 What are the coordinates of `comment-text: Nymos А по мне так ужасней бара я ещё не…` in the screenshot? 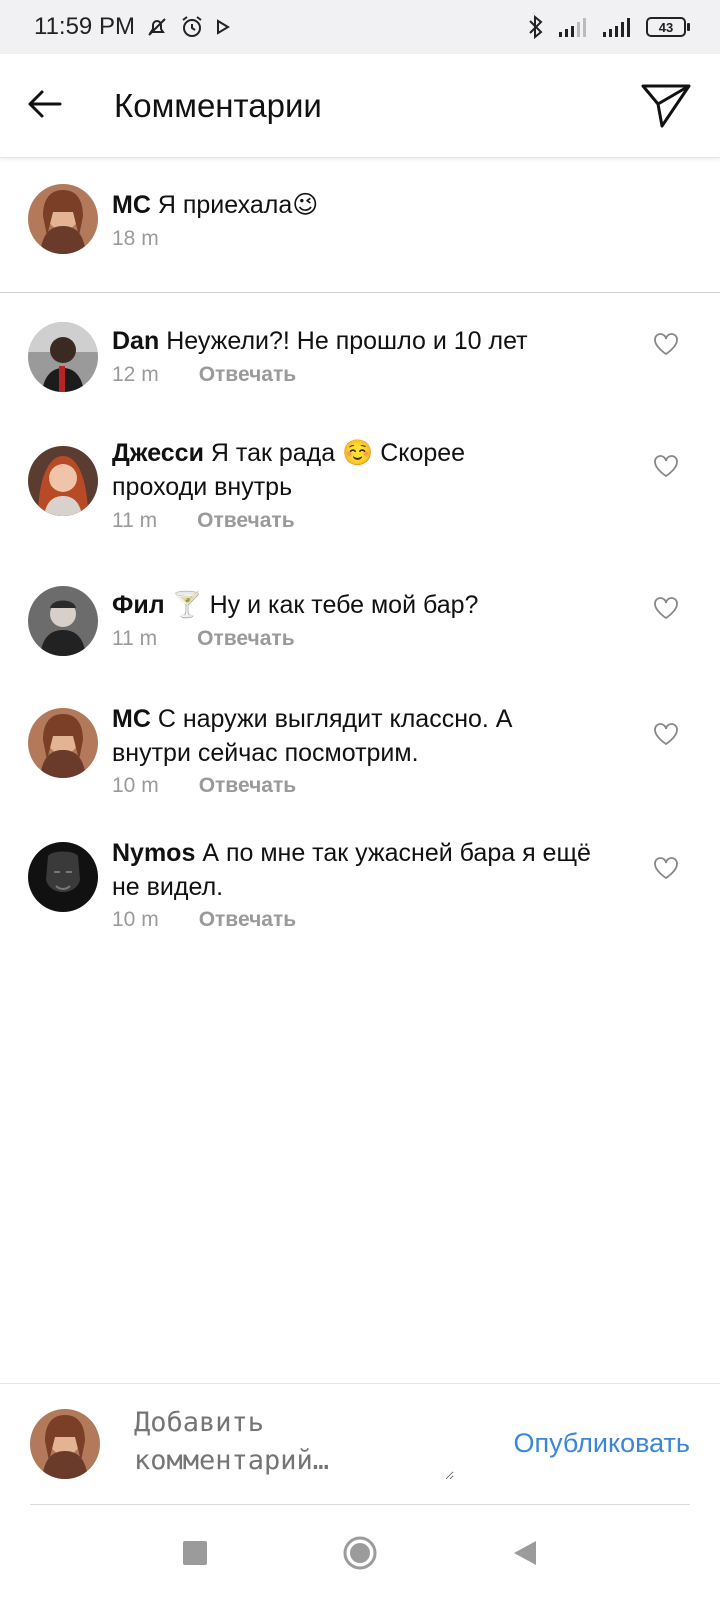 It's located at (352, 870).